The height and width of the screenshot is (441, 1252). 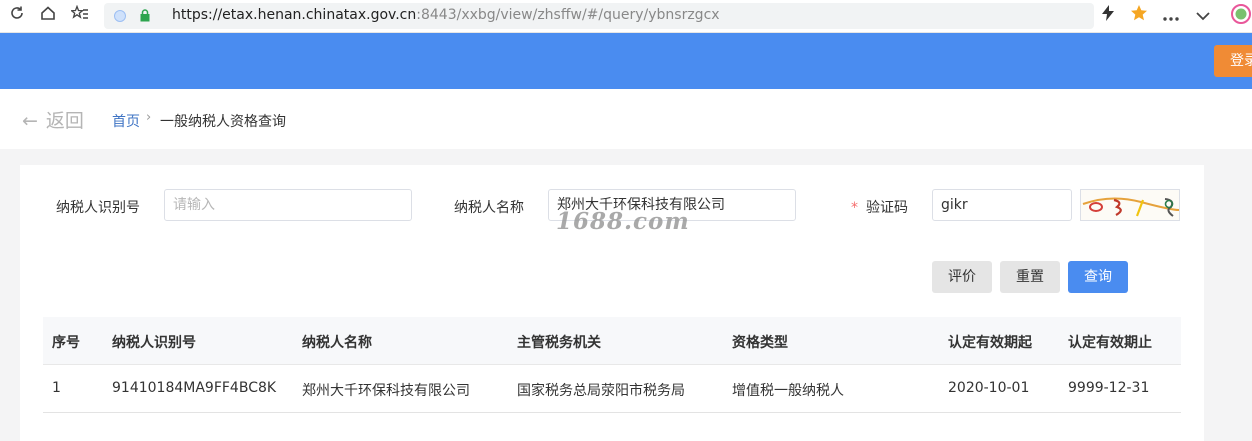 I want to click on table-cell: 2020-10-01, so click(x=989, y=388).